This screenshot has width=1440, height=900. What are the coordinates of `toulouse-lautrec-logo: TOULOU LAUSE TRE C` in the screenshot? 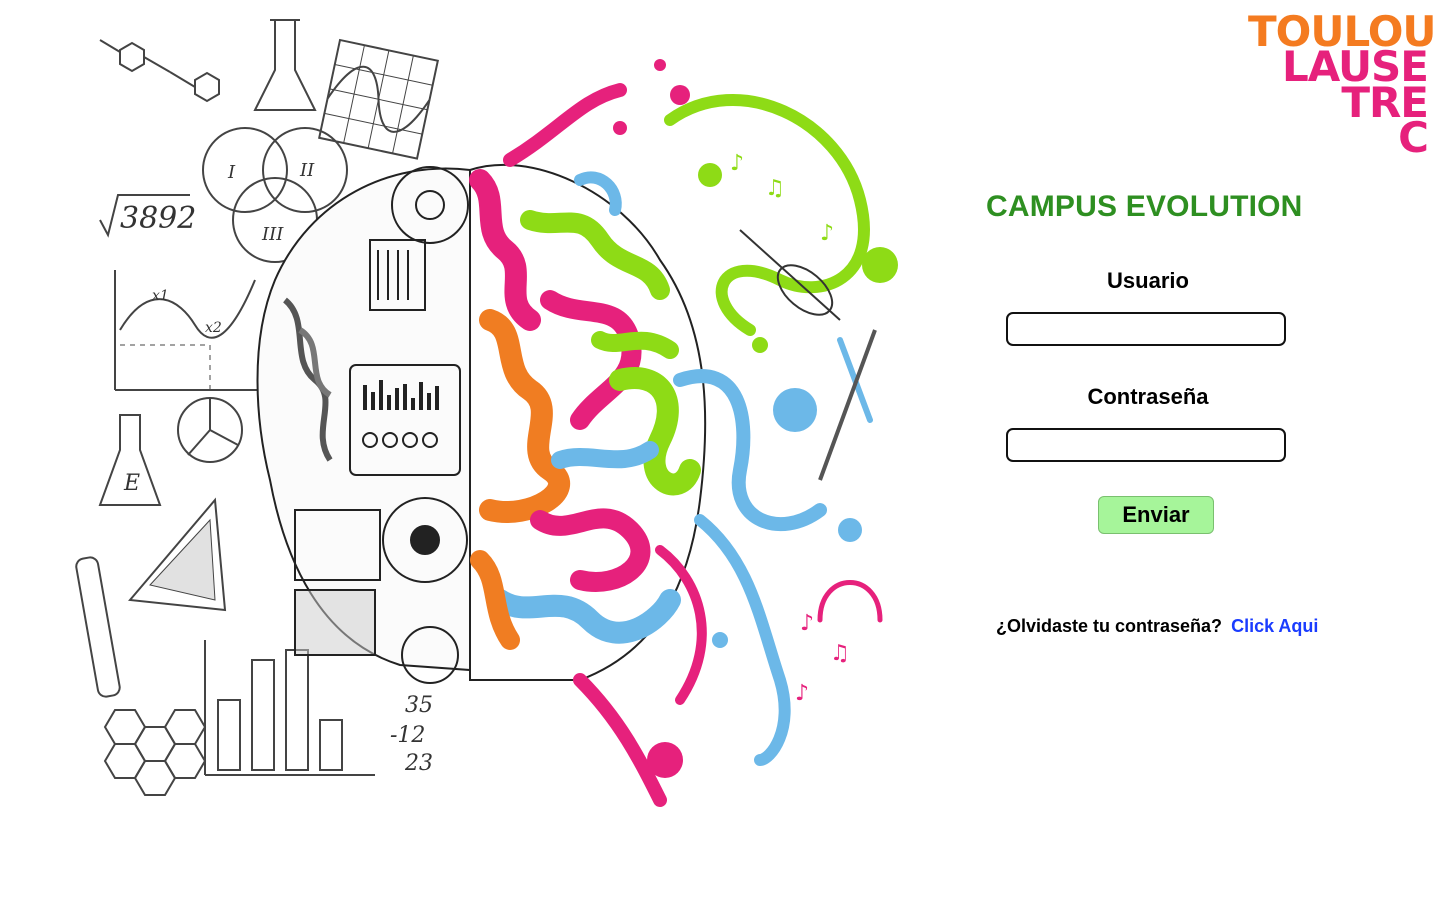 It's located at (1342, 86).